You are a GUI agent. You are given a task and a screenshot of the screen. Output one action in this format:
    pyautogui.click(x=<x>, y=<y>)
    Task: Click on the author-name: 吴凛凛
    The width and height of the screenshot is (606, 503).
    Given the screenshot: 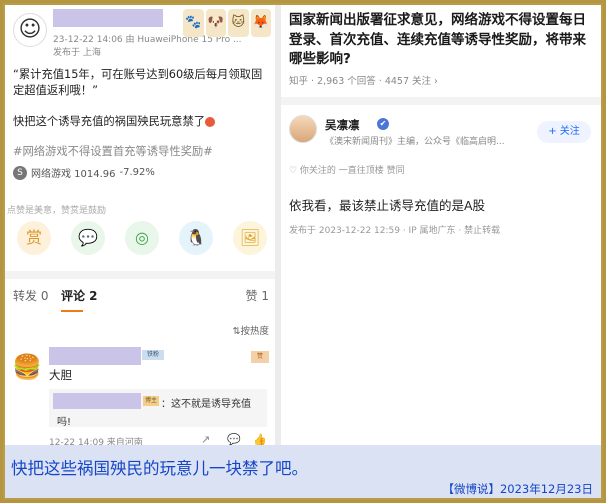 What is the action you would take?
    pyautogui.click(x=342, y=125)
    